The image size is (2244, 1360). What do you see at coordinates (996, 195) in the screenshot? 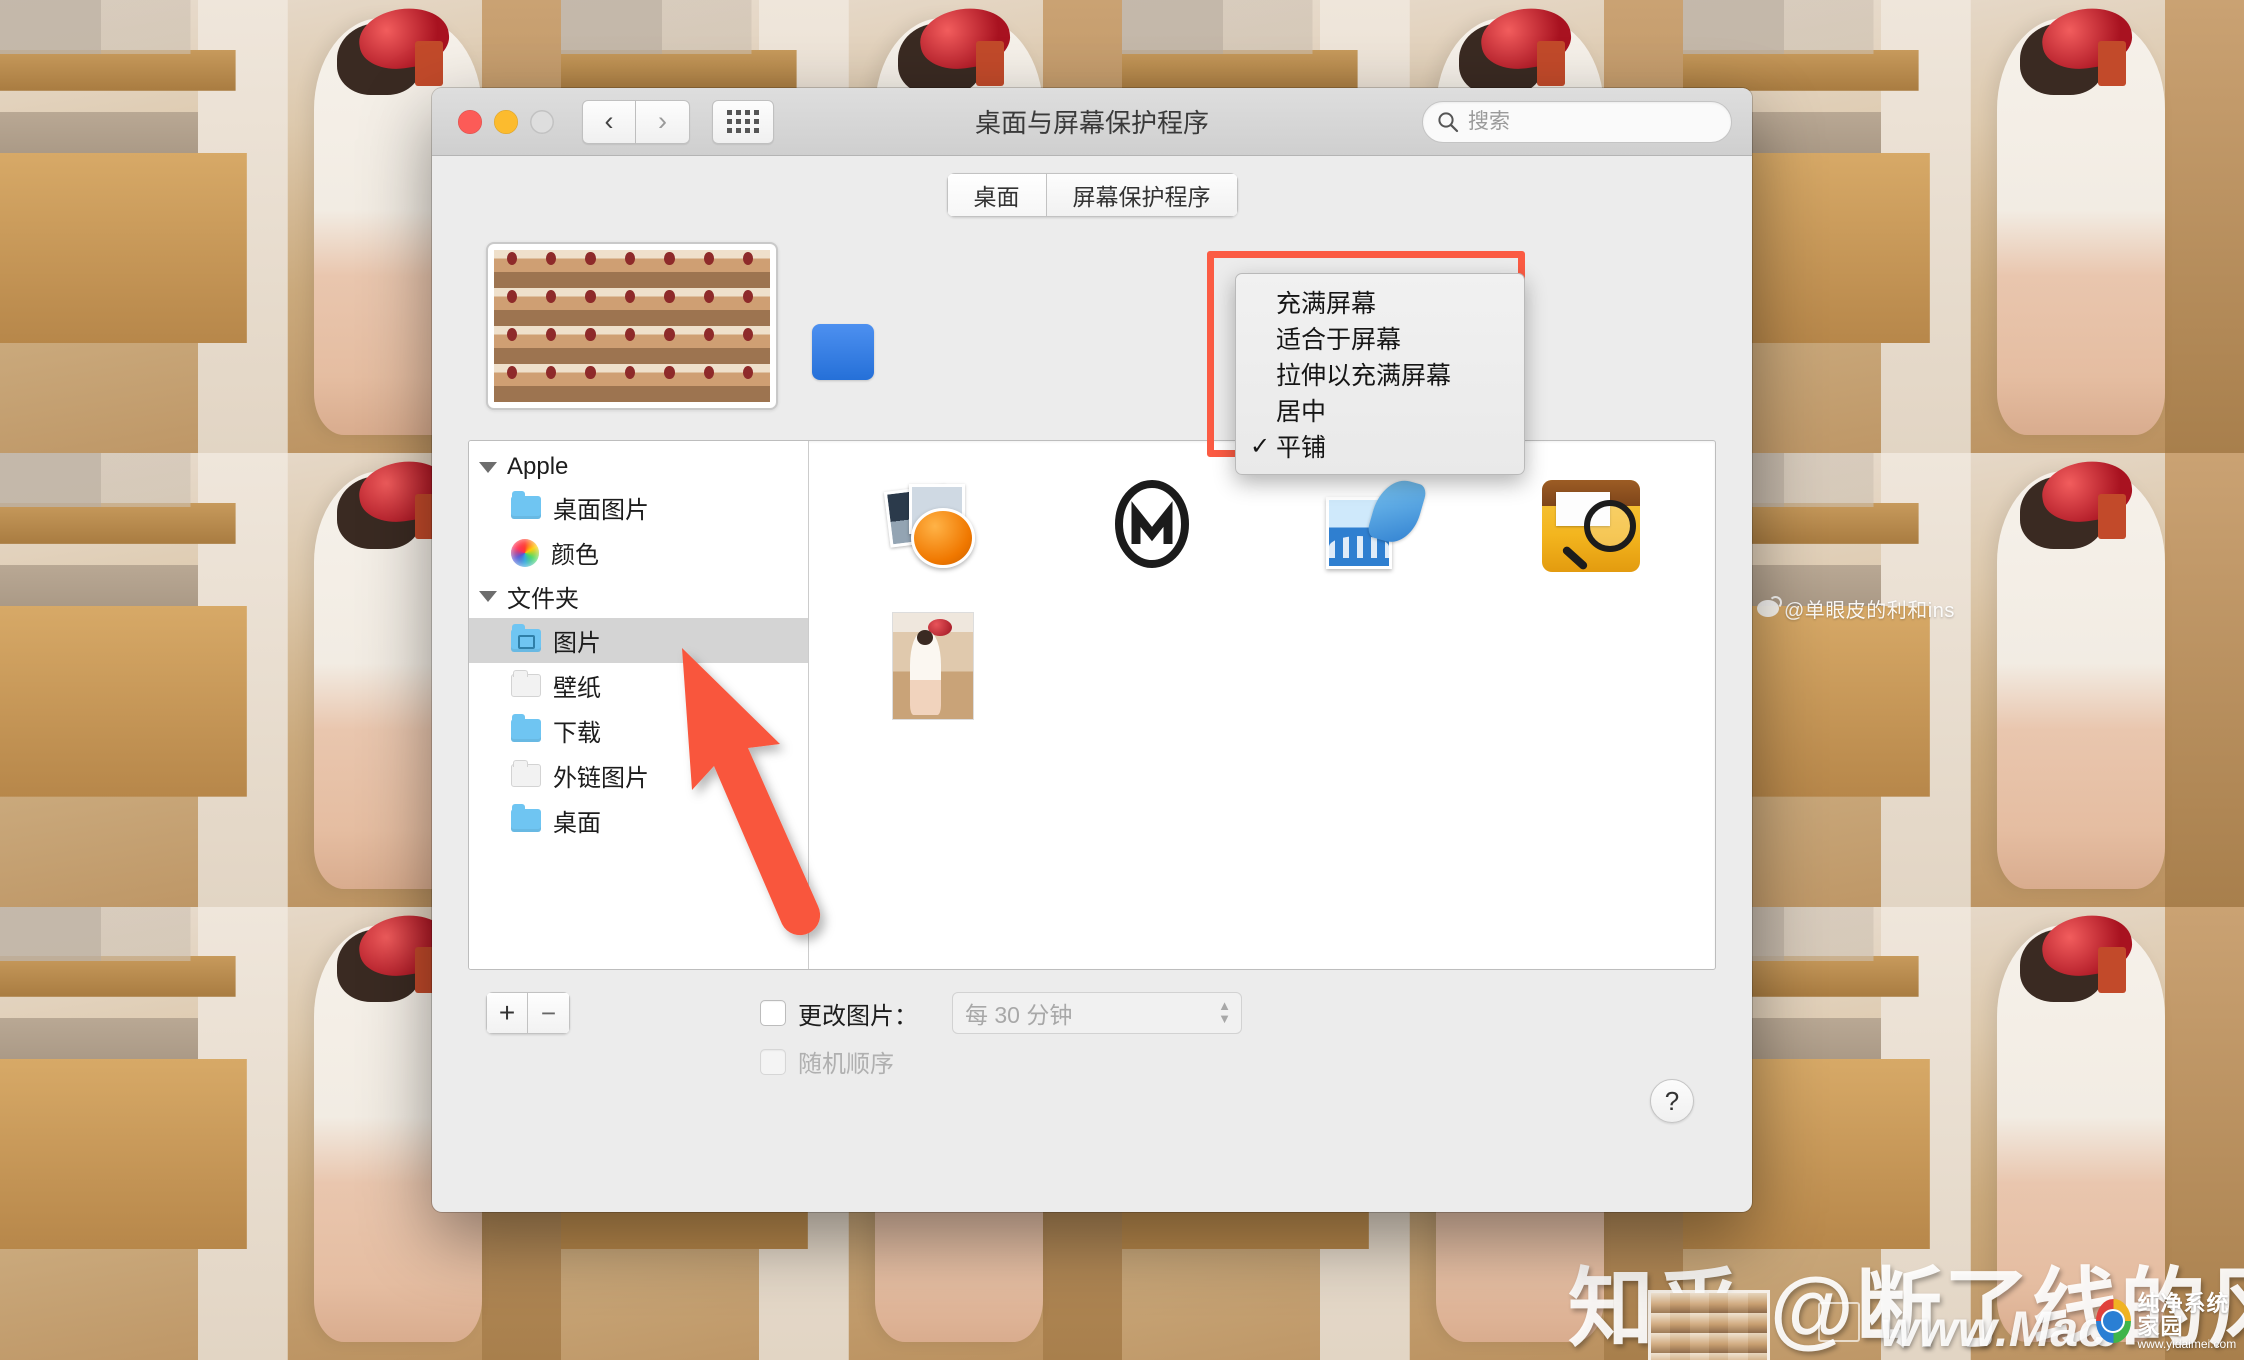
I see `tab-desktop: 桌面` at bounding box center [996, 195].